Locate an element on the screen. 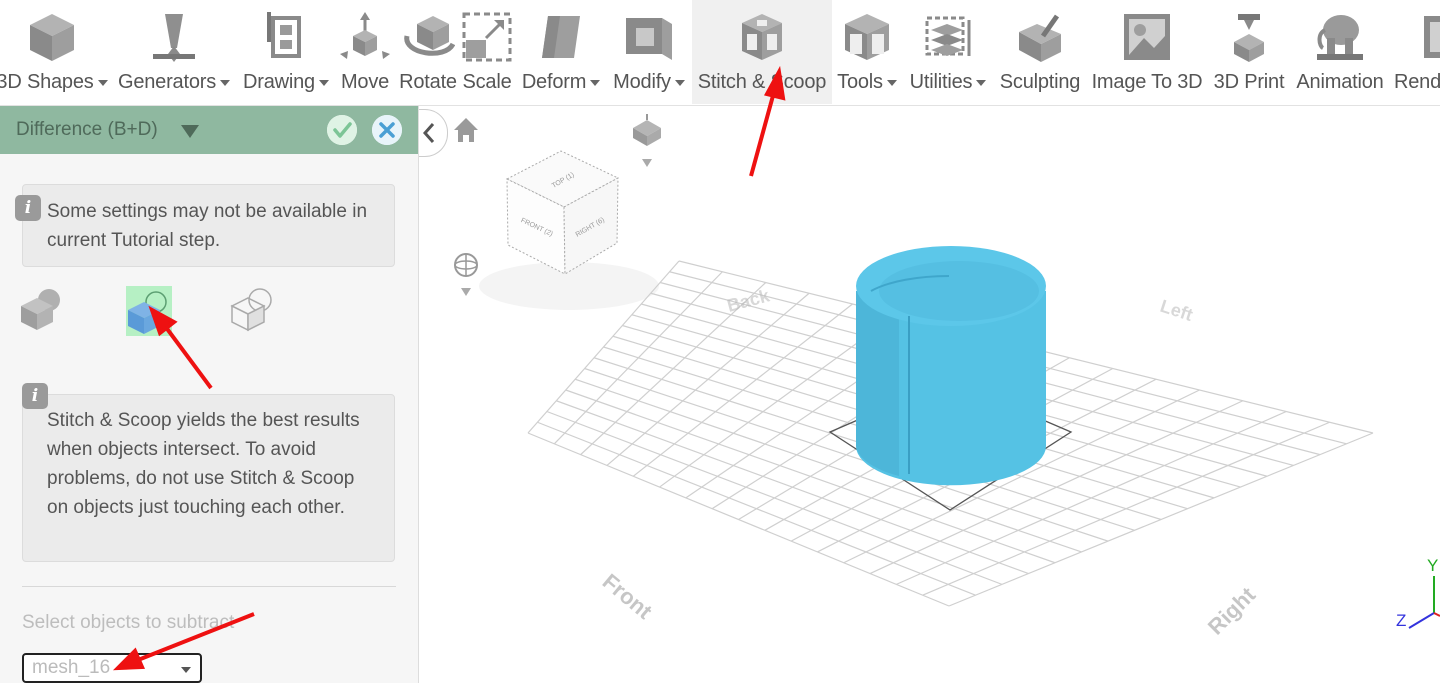 Image resolution: width=1440 pixels, height=683 pixels. toolbar-label: Move is located at coordinates (365, 82).